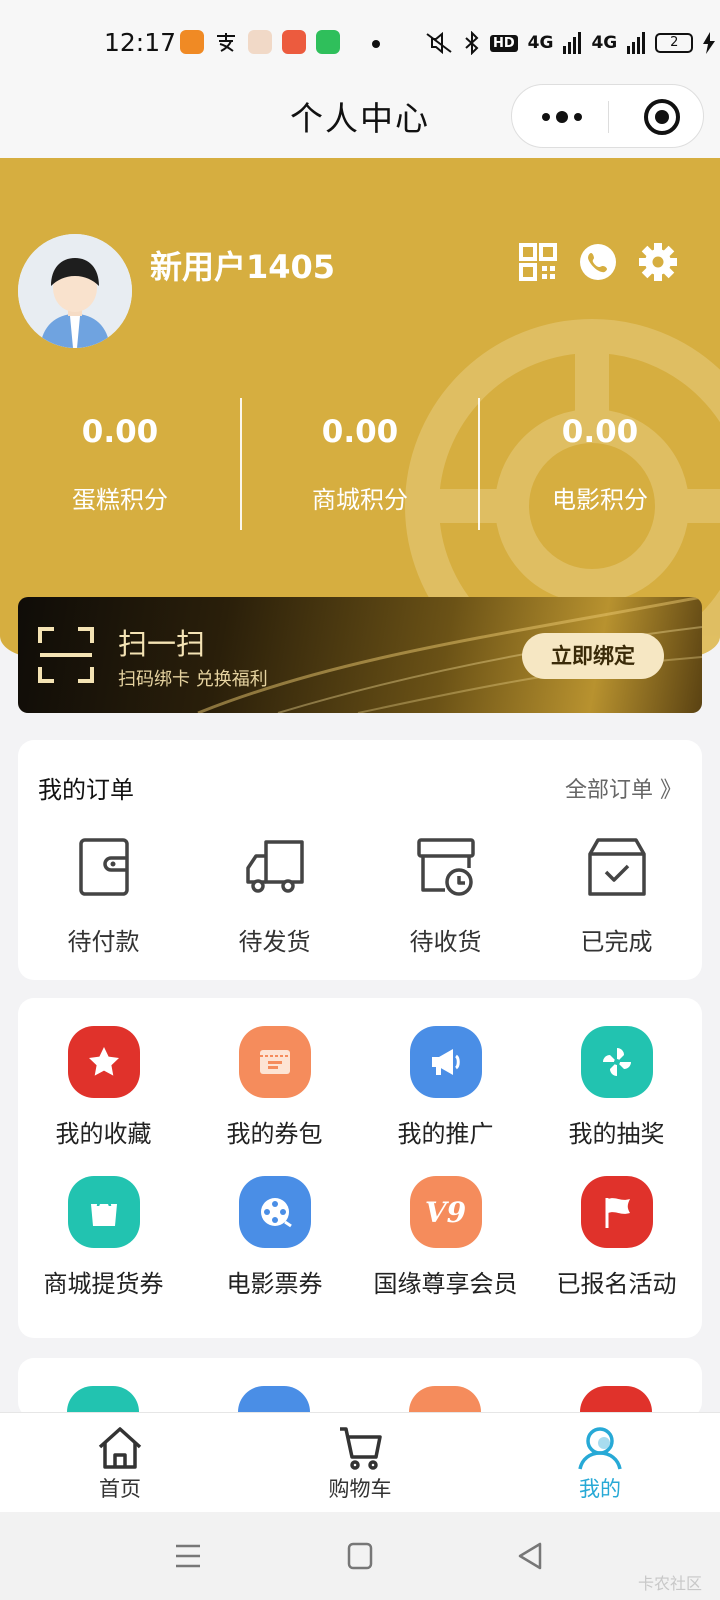  What do you see at coordinates (616, 1251) in the screenshot?
I see `service-registered-events: 已报名活动` at bounding box center [616, 1251].